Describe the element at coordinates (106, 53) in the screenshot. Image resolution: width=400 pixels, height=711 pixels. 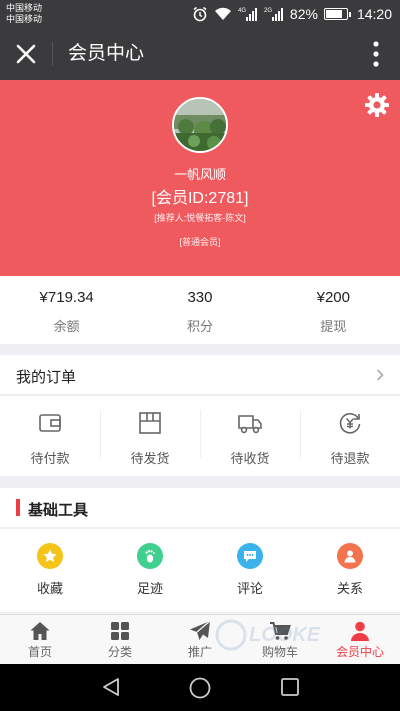
I see `page-title: 会员中心` at that location.